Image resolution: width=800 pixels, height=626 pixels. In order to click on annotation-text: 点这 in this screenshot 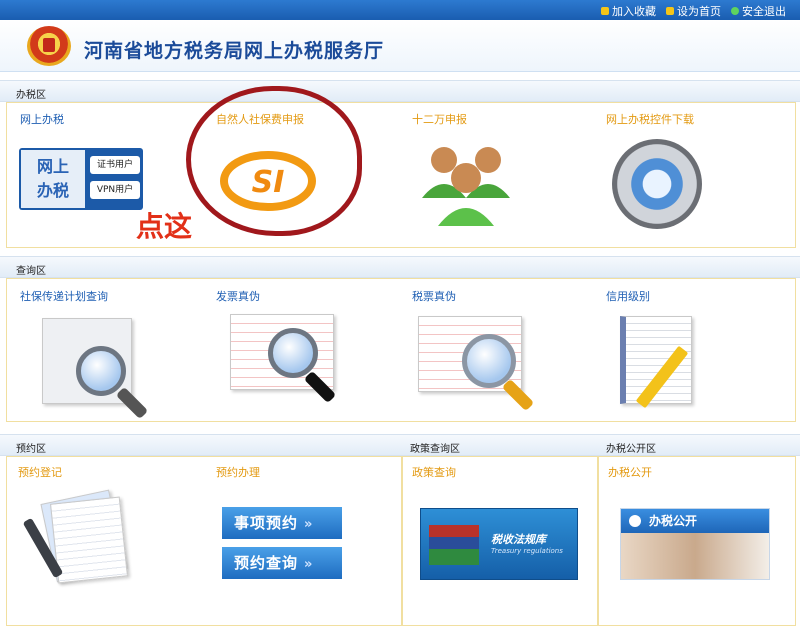, I will do `click(164, 226)`.